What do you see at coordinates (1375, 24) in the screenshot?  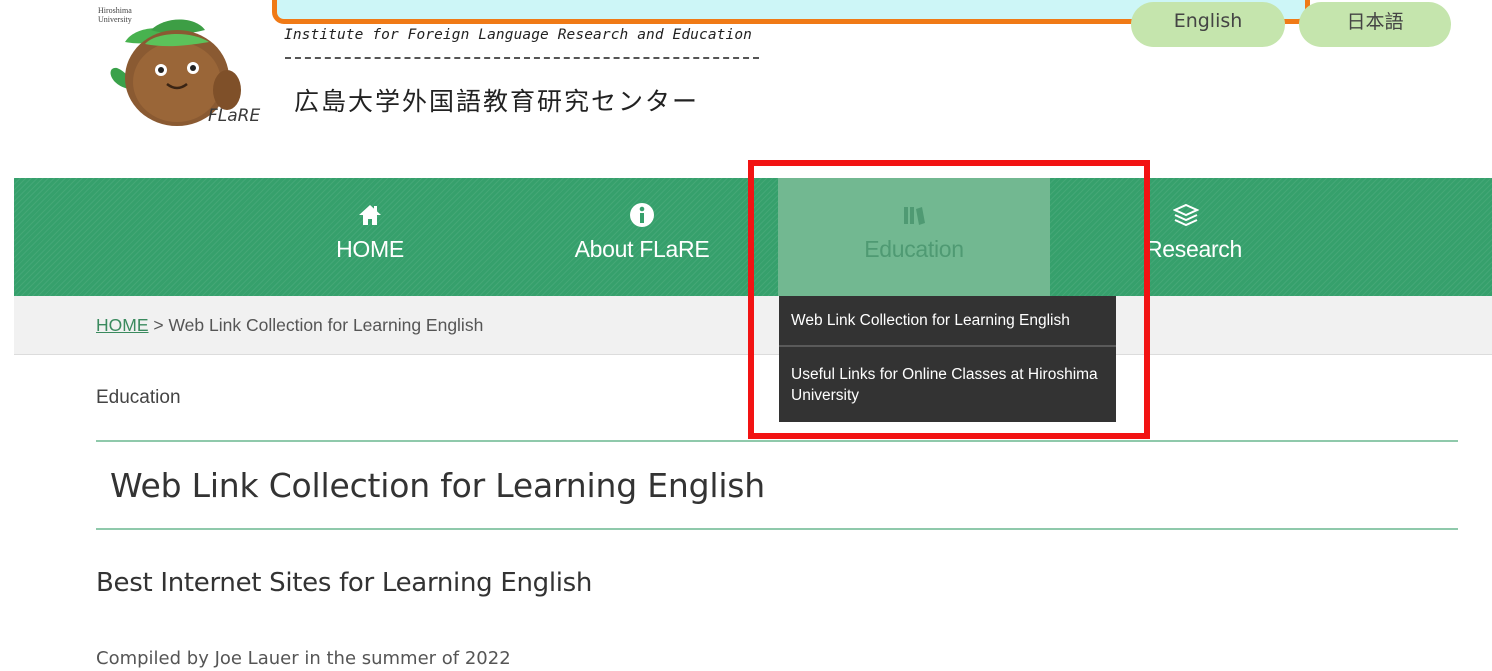 I see `language-japanese-button: 日本語` at bounding box center [1375, 24].